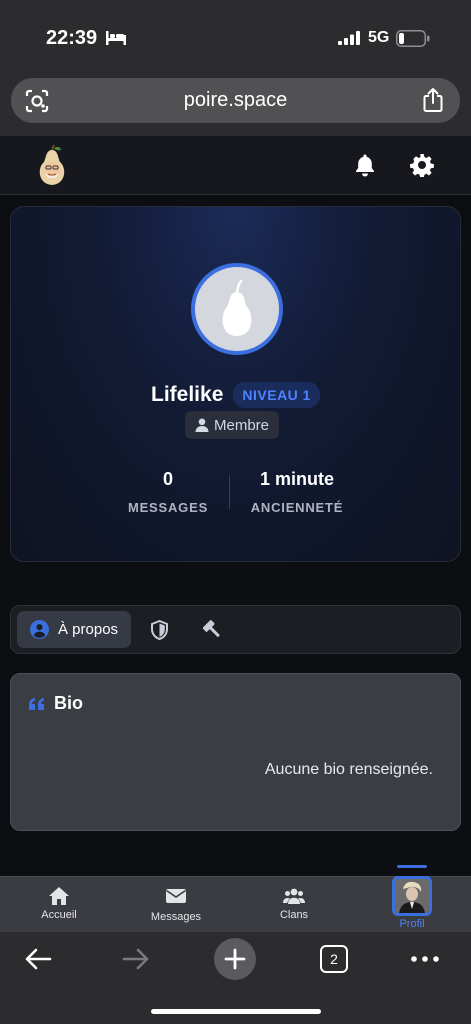 Image resolution: width=471 pixels, height=1024 pixels. What do you see at coordinates (297, 492) in the screenshot?
I see `stat-anciennete: 1 minute ANCIENNETÉ` at bounding box center [297, 492].